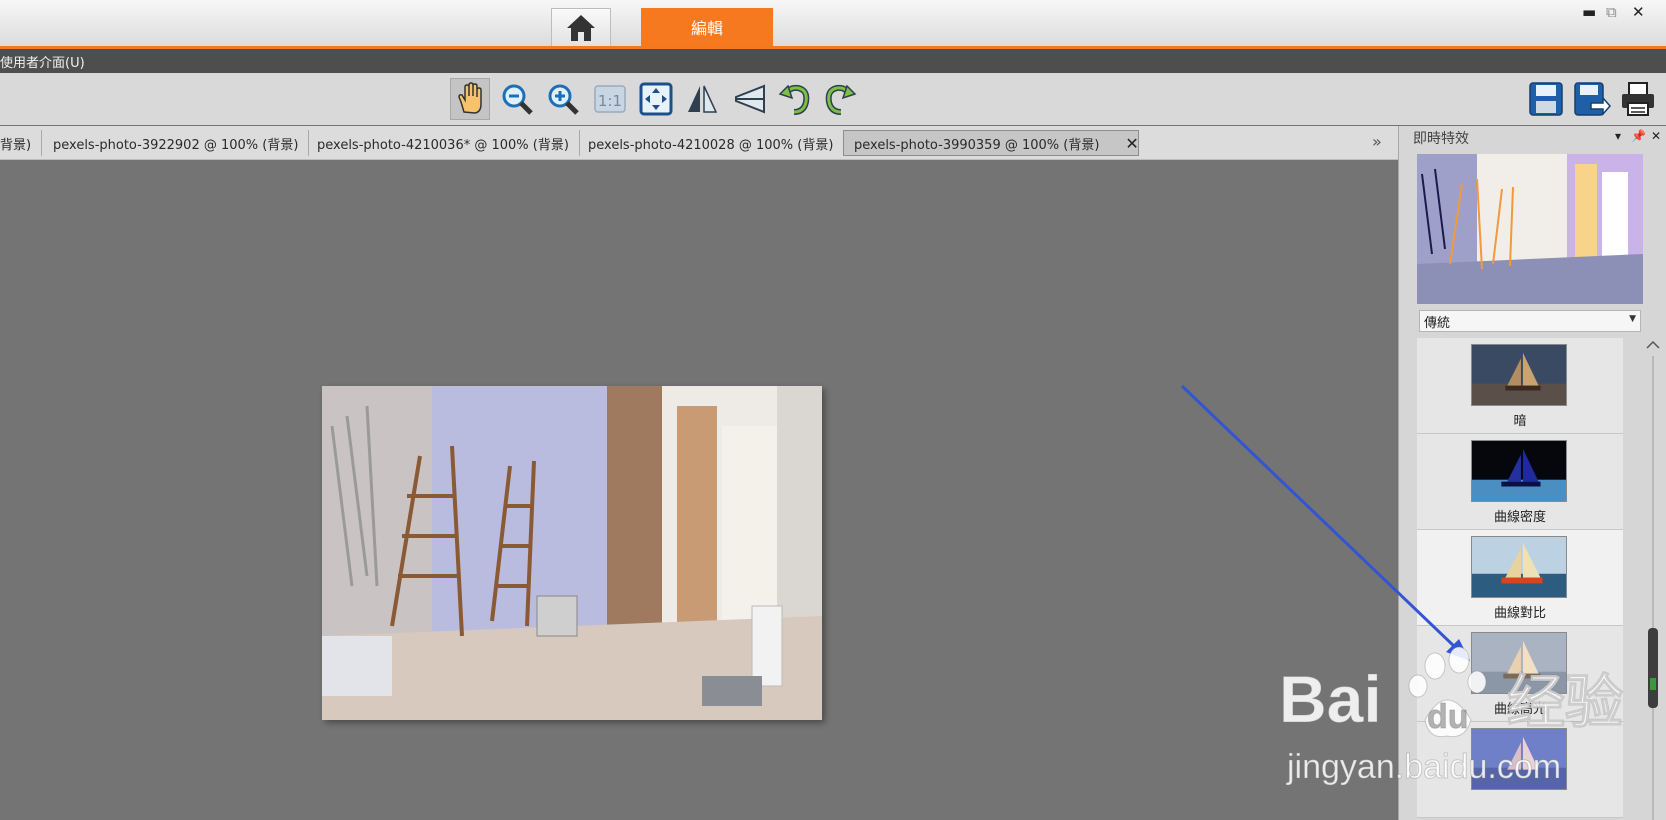 This screenshot has width=1666, height=820. I want to click on svg-text: du, so click(1448, 717).